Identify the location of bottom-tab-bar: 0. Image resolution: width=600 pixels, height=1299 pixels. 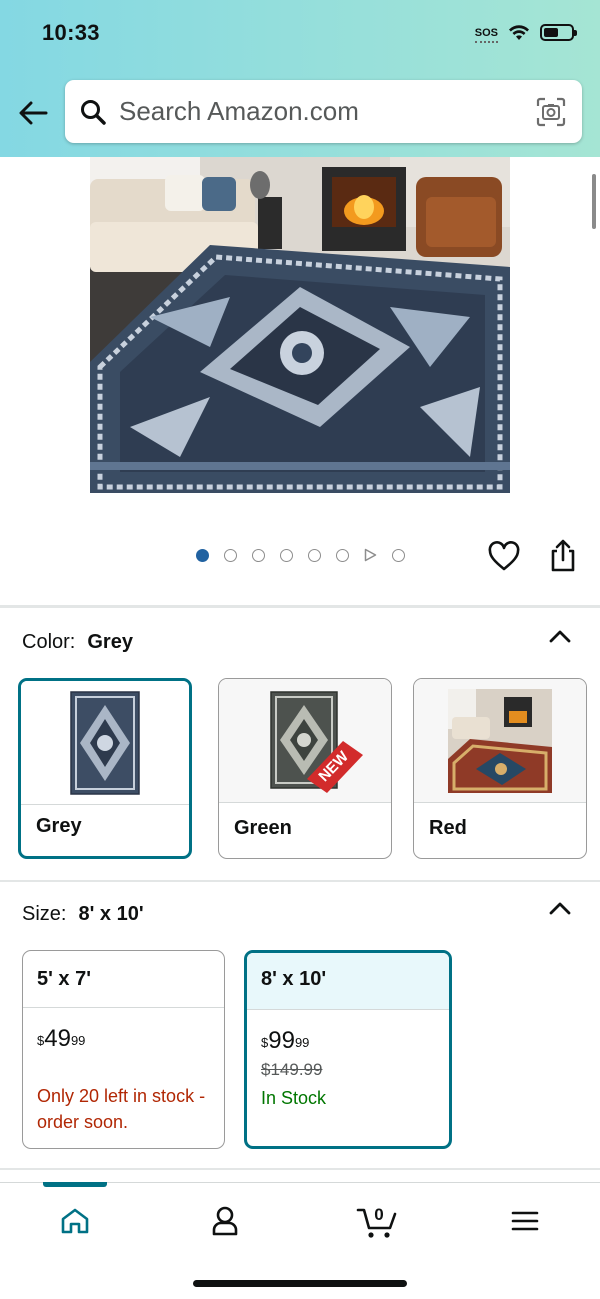
(300, 1240).